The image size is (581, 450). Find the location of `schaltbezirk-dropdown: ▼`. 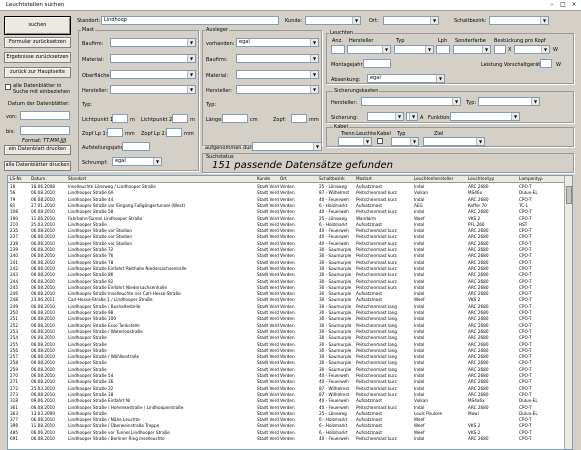

schaltbezirk-dropdown: ▼ is located at coordinates (519, 20).